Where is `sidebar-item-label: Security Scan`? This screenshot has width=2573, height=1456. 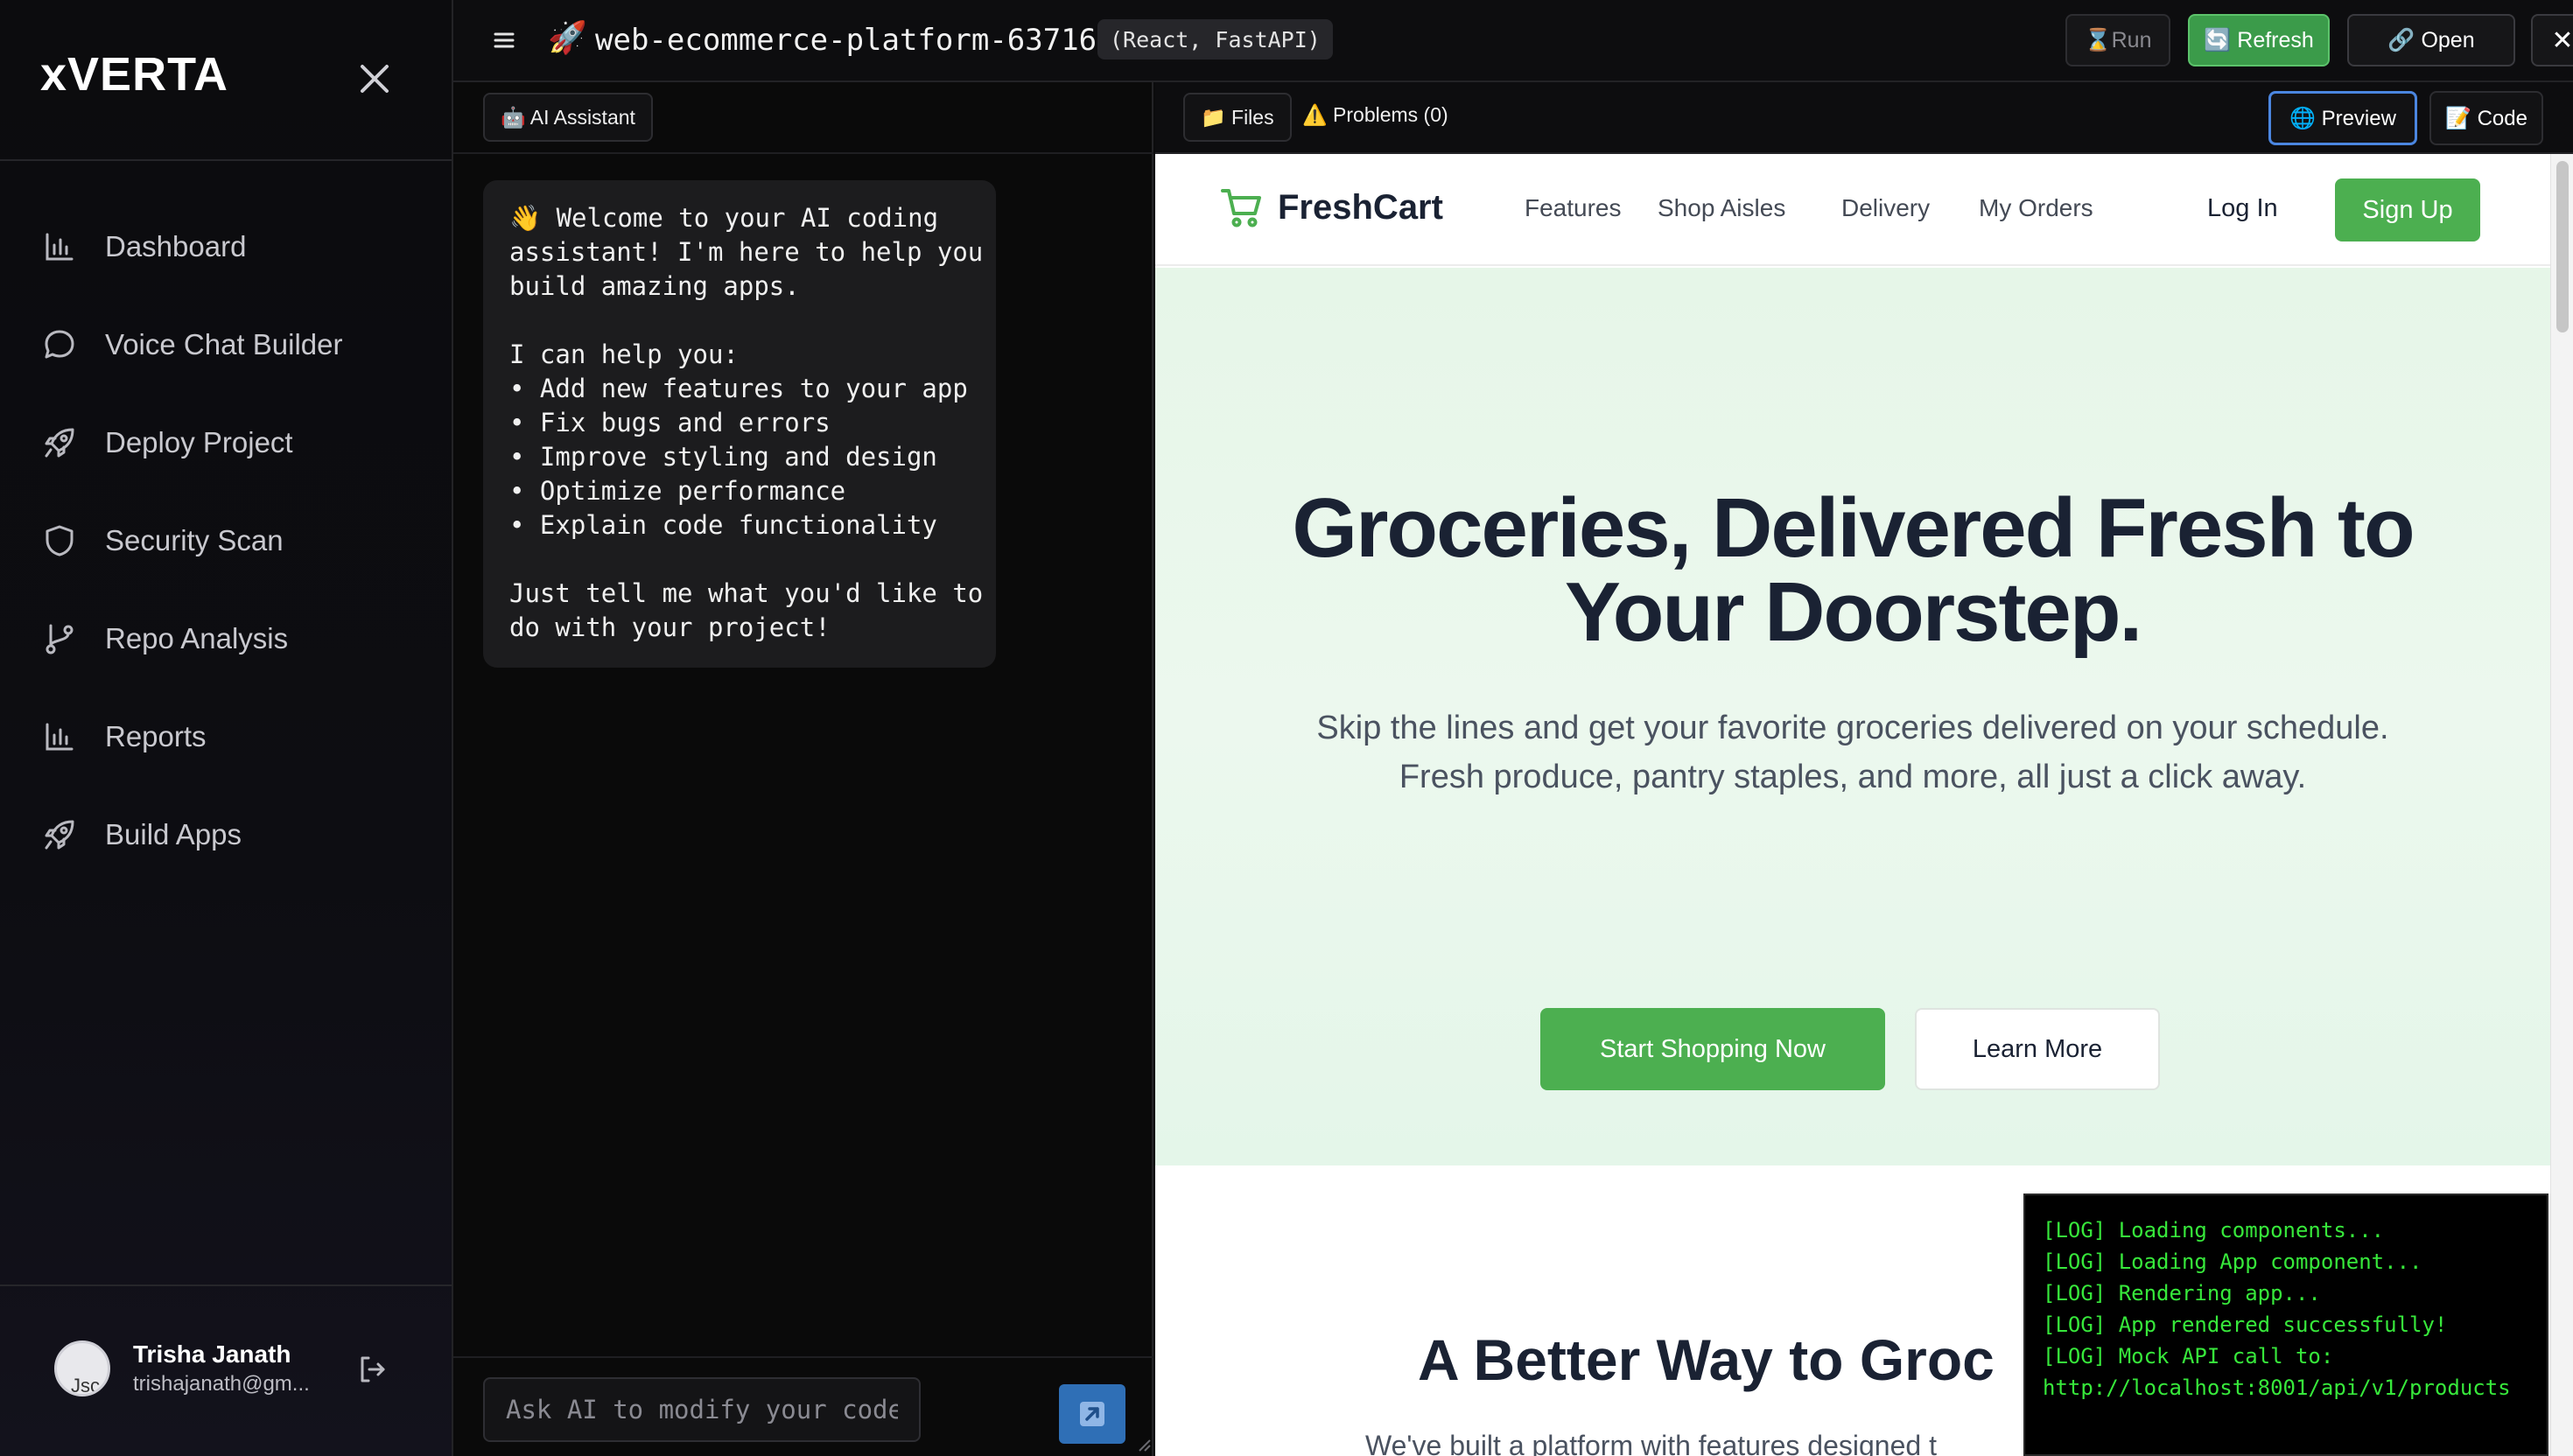 sidebar-item-label: Security Scan is located at coordinates (194, 540).